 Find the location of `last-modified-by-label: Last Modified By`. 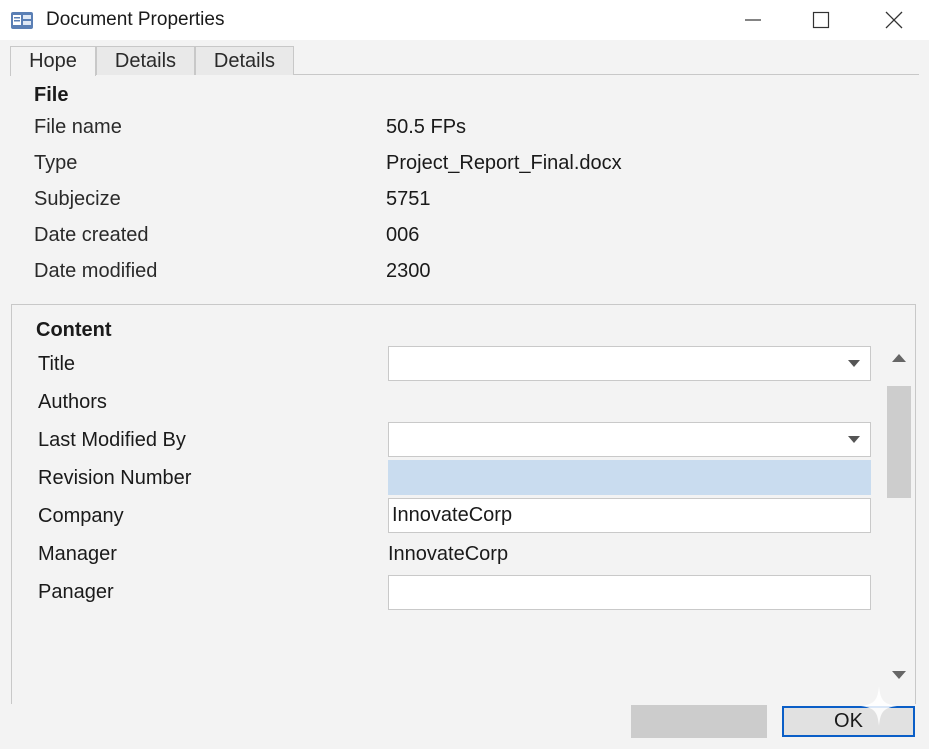

last-modified-by-label: Last Modified By is located at coordinates (112, 440).